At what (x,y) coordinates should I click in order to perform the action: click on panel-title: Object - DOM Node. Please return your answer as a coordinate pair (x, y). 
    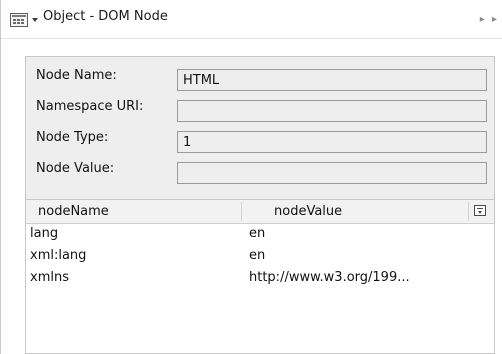
    Looking at the image, I should click on (105, 16).